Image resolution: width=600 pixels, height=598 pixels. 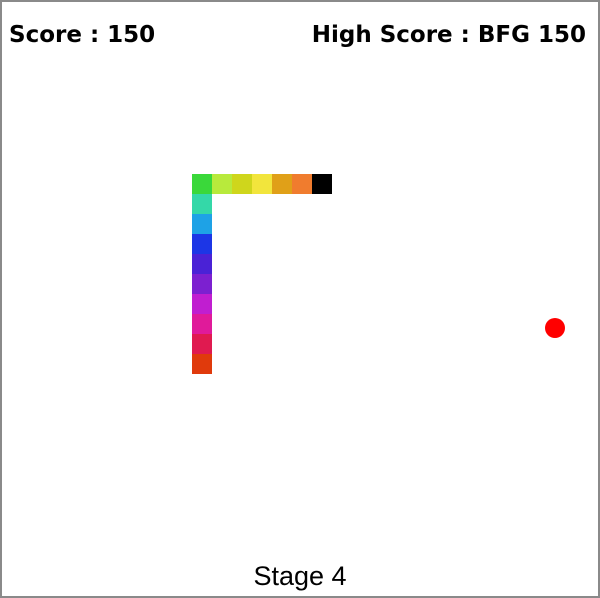 What do you see at coordinates (555, 328) in the screenshot?
I see `food-dot` at bounding box center [555, 328].